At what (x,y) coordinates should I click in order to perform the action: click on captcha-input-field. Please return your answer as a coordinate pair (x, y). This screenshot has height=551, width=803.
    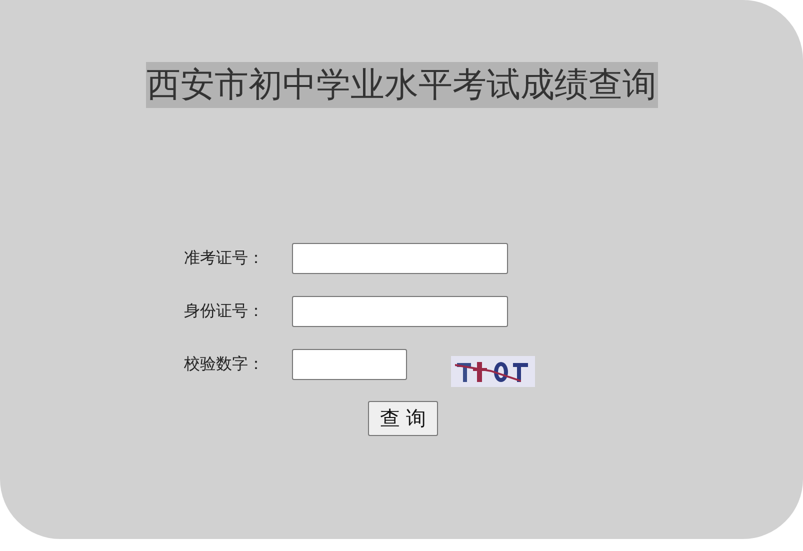
    Looking at the image, I should click on (349, 364).